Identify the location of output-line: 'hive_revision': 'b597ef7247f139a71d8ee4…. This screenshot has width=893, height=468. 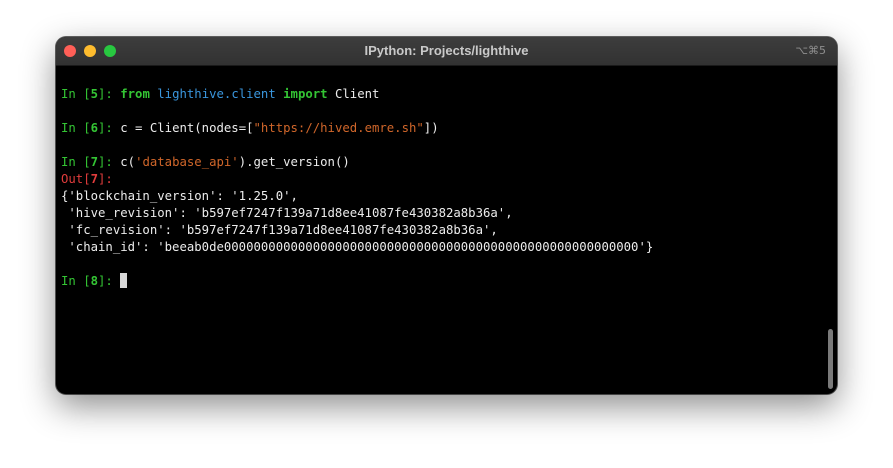
(287, 213).